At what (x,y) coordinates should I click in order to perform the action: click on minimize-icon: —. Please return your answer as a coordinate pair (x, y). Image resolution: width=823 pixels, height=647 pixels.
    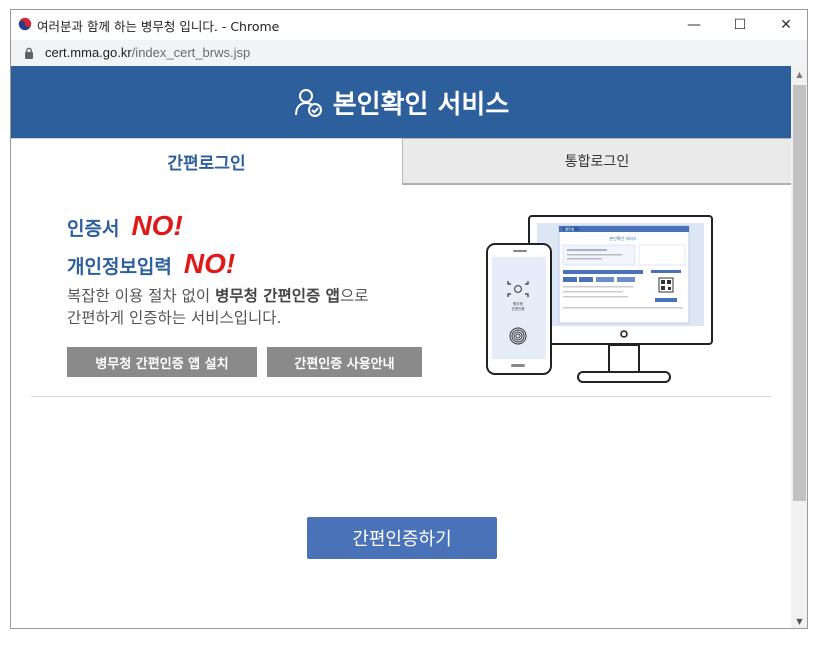
    Looking at the image, I should click on (694, 25).